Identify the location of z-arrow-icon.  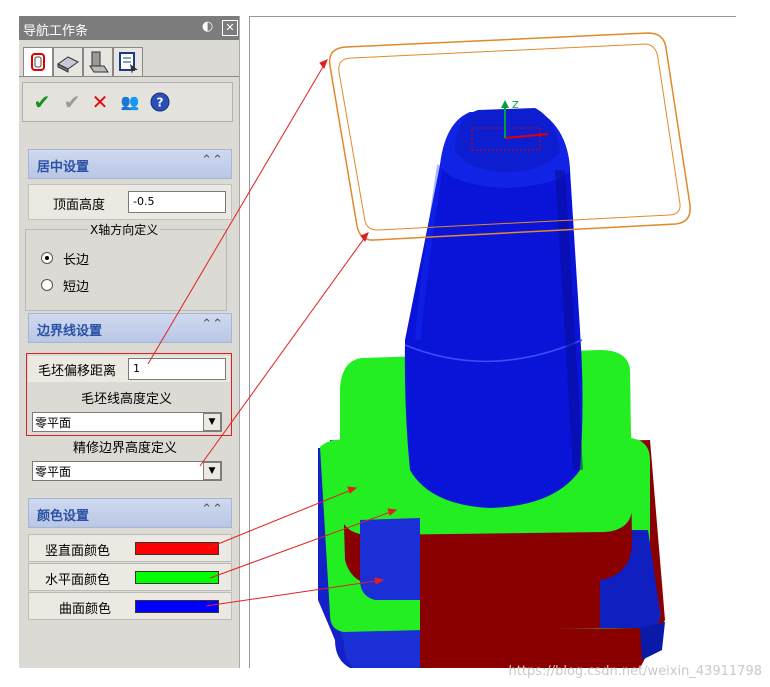
(505, 104).